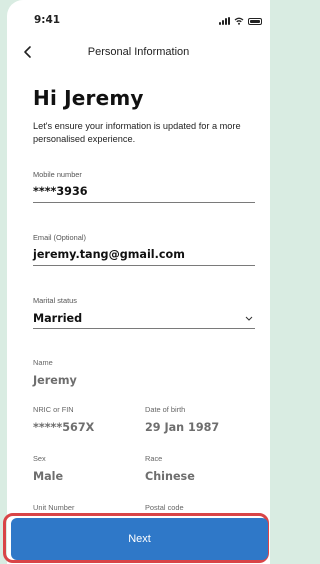 The image size is (320, 564). I want to click on nric-label: NRIC or FIN, so click(53, 409).